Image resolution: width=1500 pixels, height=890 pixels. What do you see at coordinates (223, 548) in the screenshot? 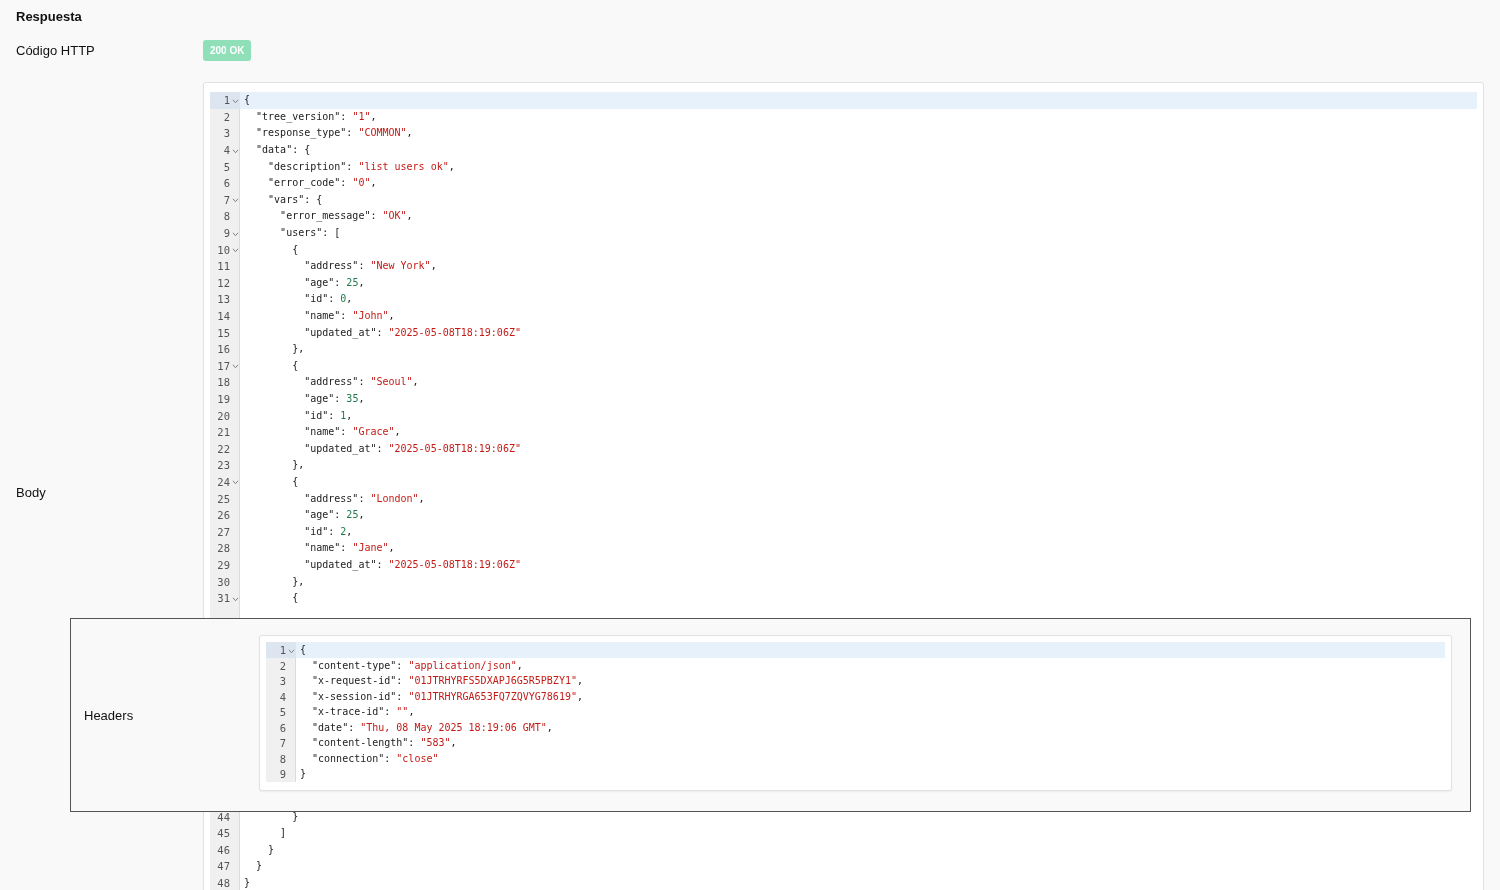
I see `line-number: 28` at bounding box center [223, 548].